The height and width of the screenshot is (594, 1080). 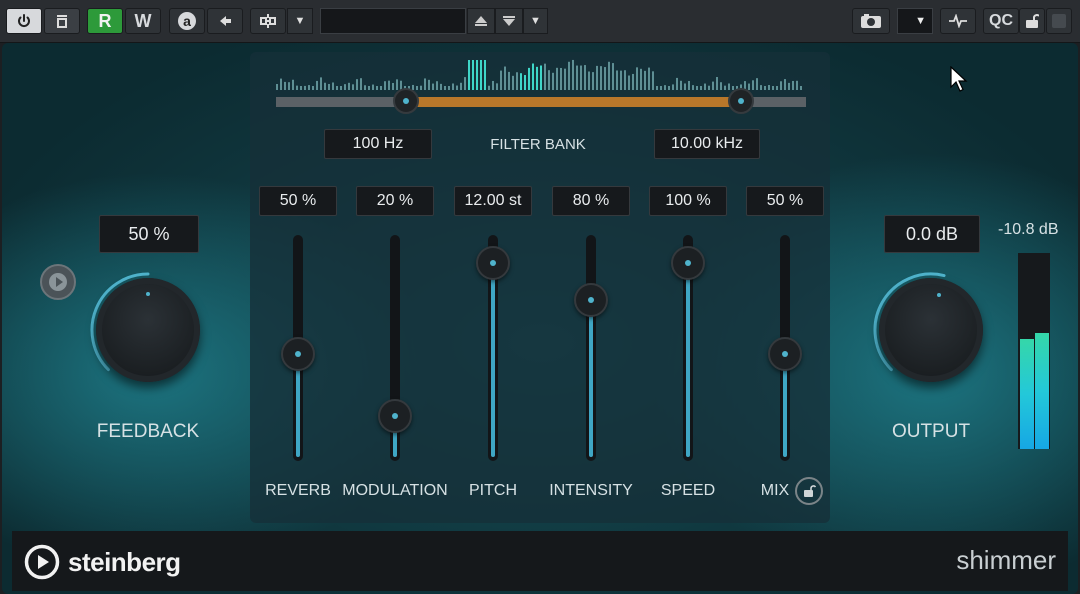 I want to click on modulation-value-box: 20 %, so click(x=395, y=201).